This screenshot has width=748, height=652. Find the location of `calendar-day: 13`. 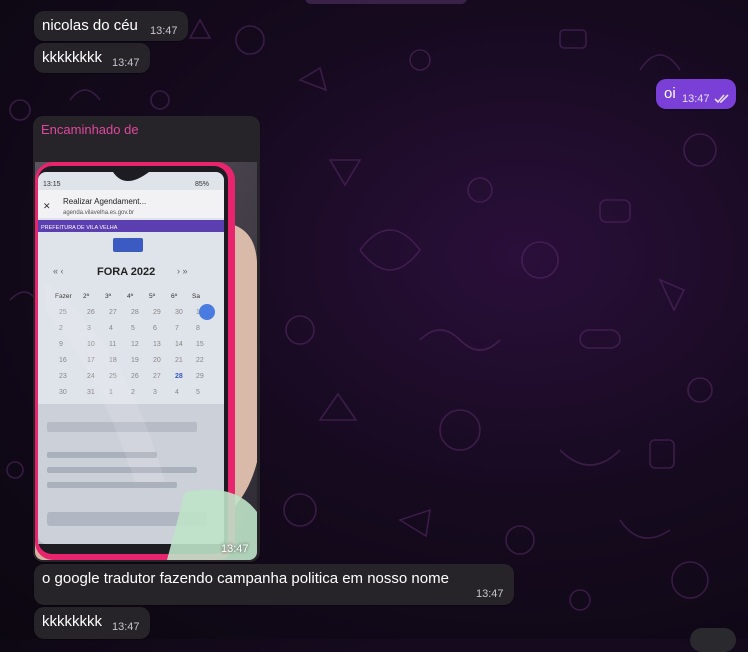

calendar-day: 13 is located at coordinates (157, 344).